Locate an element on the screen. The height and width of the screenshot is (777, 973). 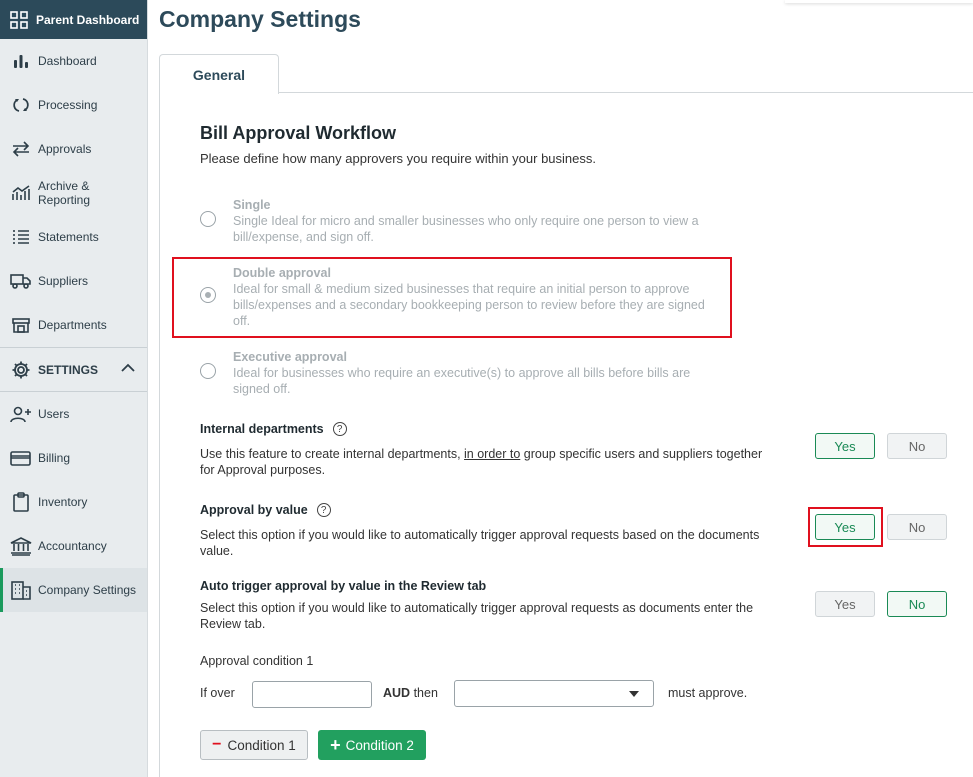
internal-departments-no-button: No is located at coordinates (917, 446).